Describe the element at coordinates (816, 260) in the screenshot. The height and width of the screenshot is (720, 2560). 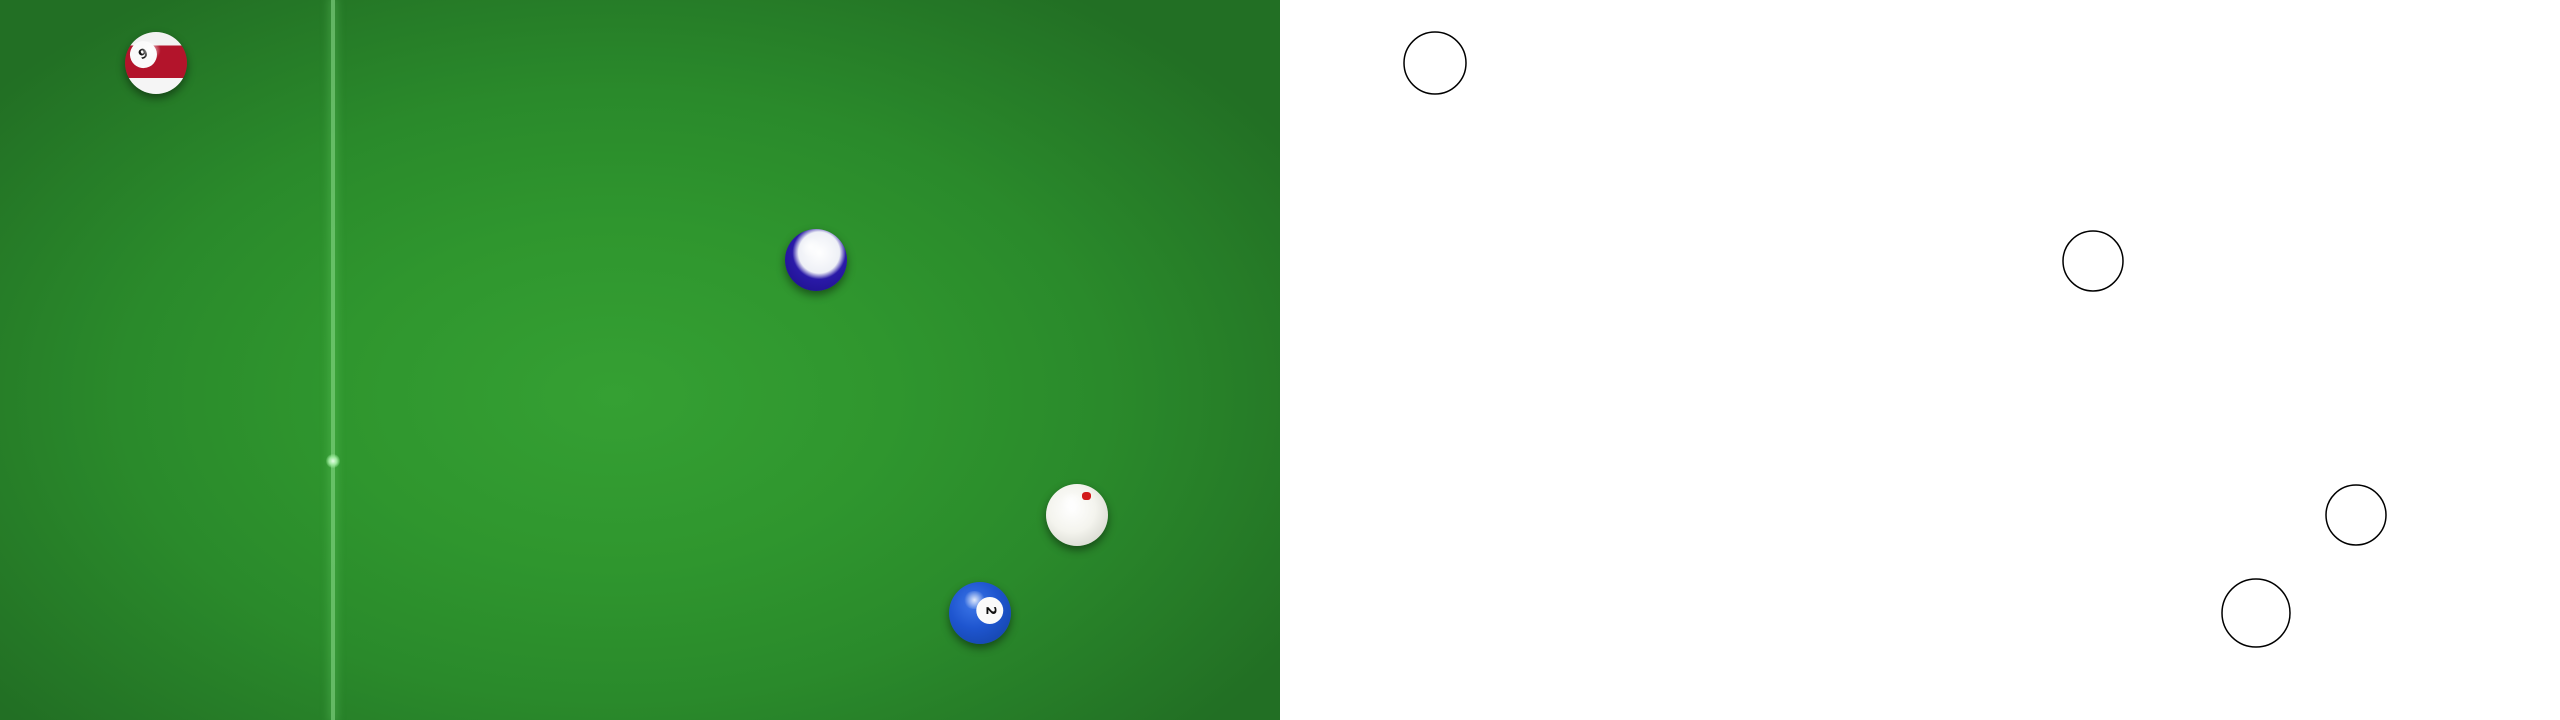
I see `ball-stripe-blue` at that location.